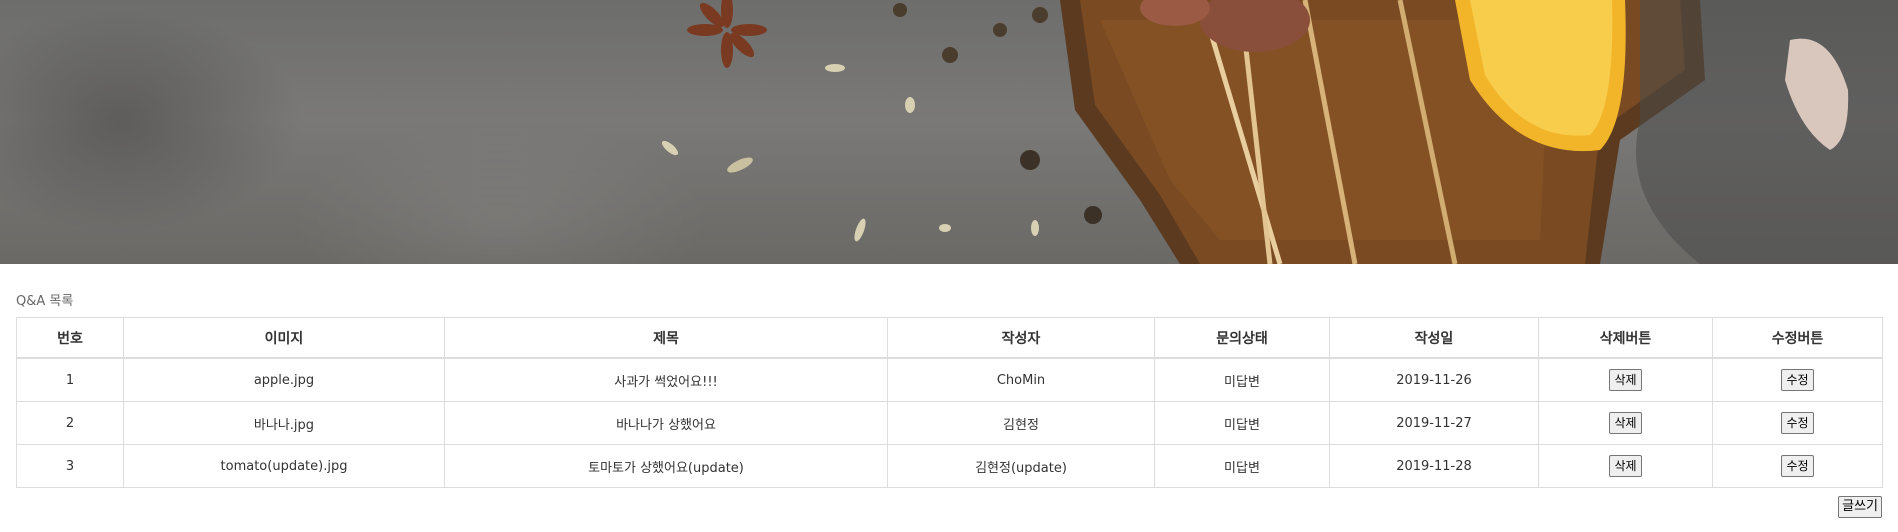  What do you see at coordinates (666, 423) in the screenshot?
I see `cell-subject: 바나나가 상했어요` at bounding box center [666, 423].